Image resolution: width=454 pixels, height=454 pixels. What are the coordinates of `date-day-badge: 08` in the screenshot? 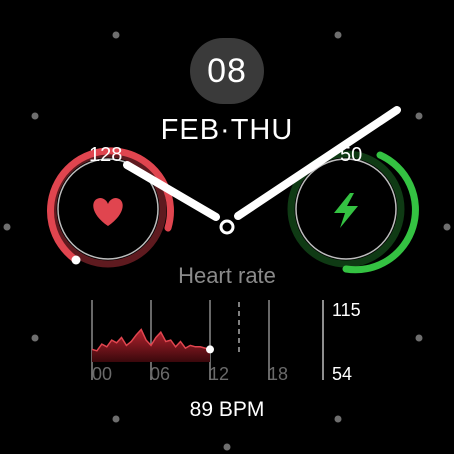 It's located at (227, 71).